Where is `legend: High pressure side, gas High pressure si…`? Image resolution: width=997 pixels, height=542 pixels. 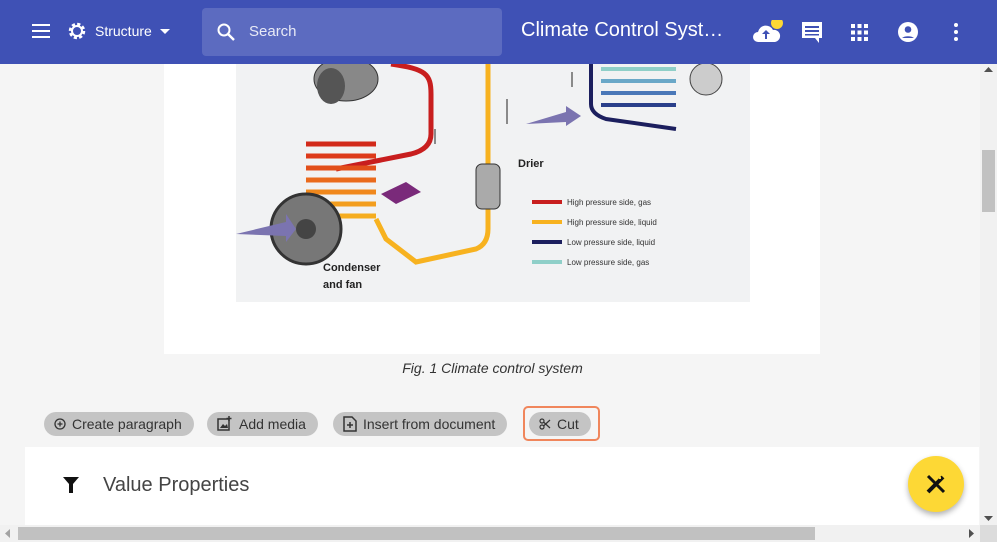 legend: High pressure side, gas High pressure si… is located at coordinates (594, 232).